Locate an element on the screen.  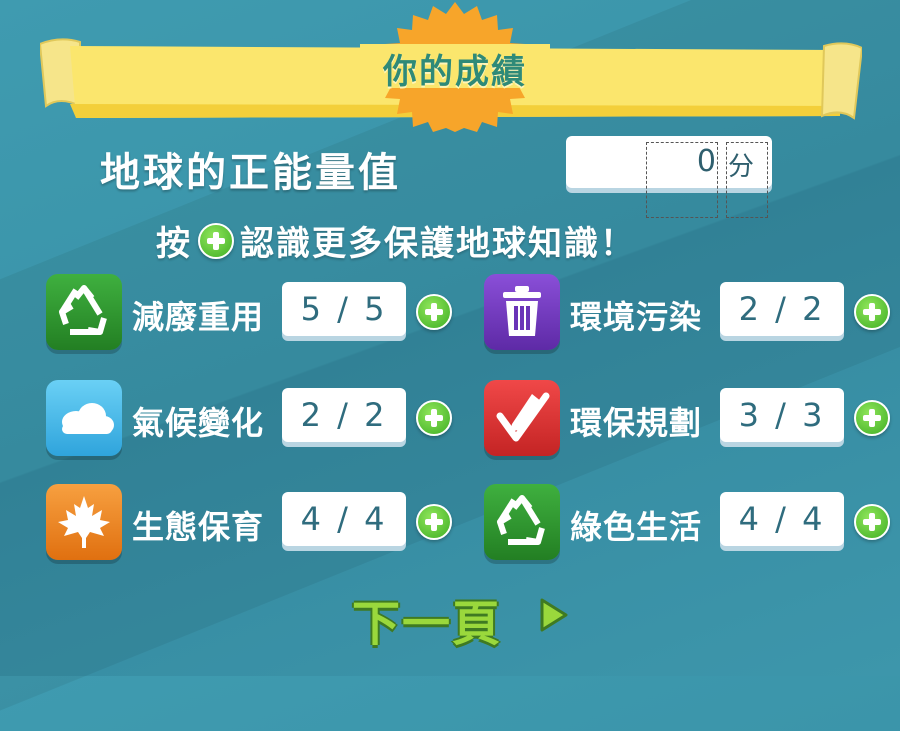
category-ecological-conservation: 生態保育 4 / 4 is located at coordinates (256, 524).